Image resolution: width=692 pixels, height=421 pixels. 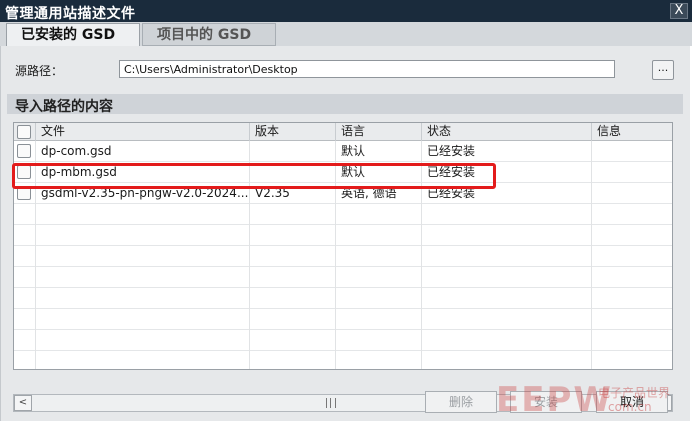 I want to click on table-row: dp-com.gsd 默认 已经安装, so click(x=343, y=151).